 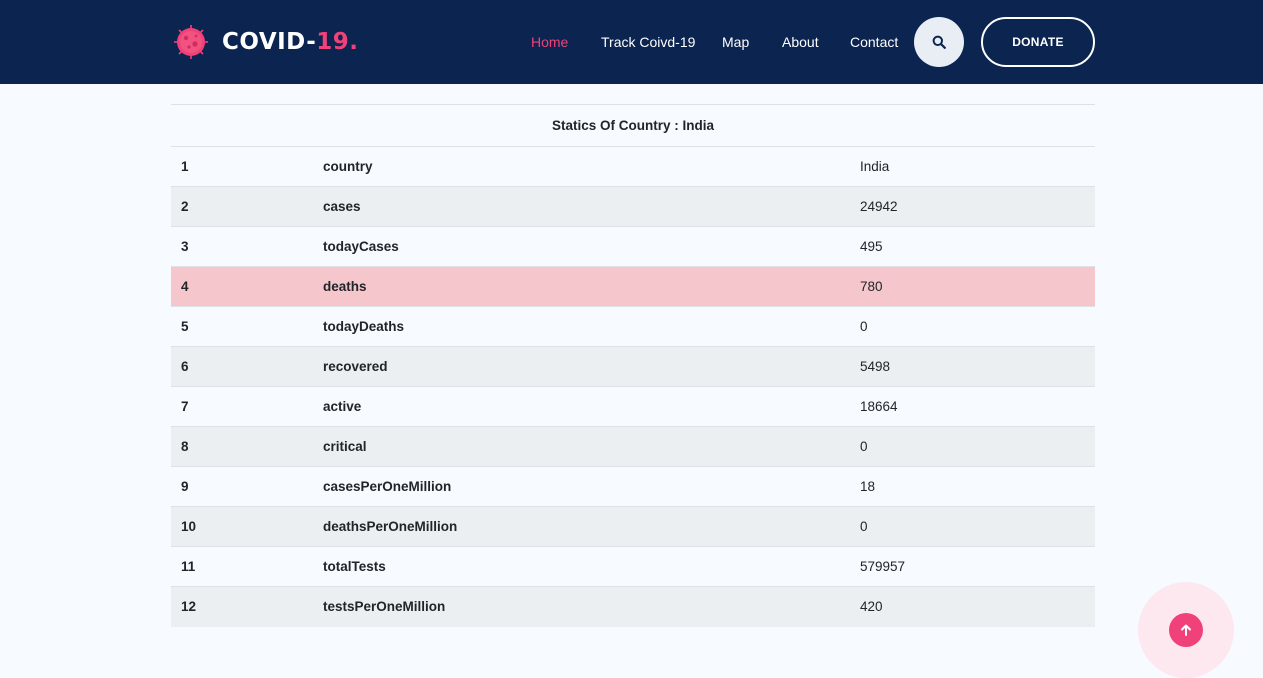 I want to click on row-value: 5498, so click(x=972, y=366).